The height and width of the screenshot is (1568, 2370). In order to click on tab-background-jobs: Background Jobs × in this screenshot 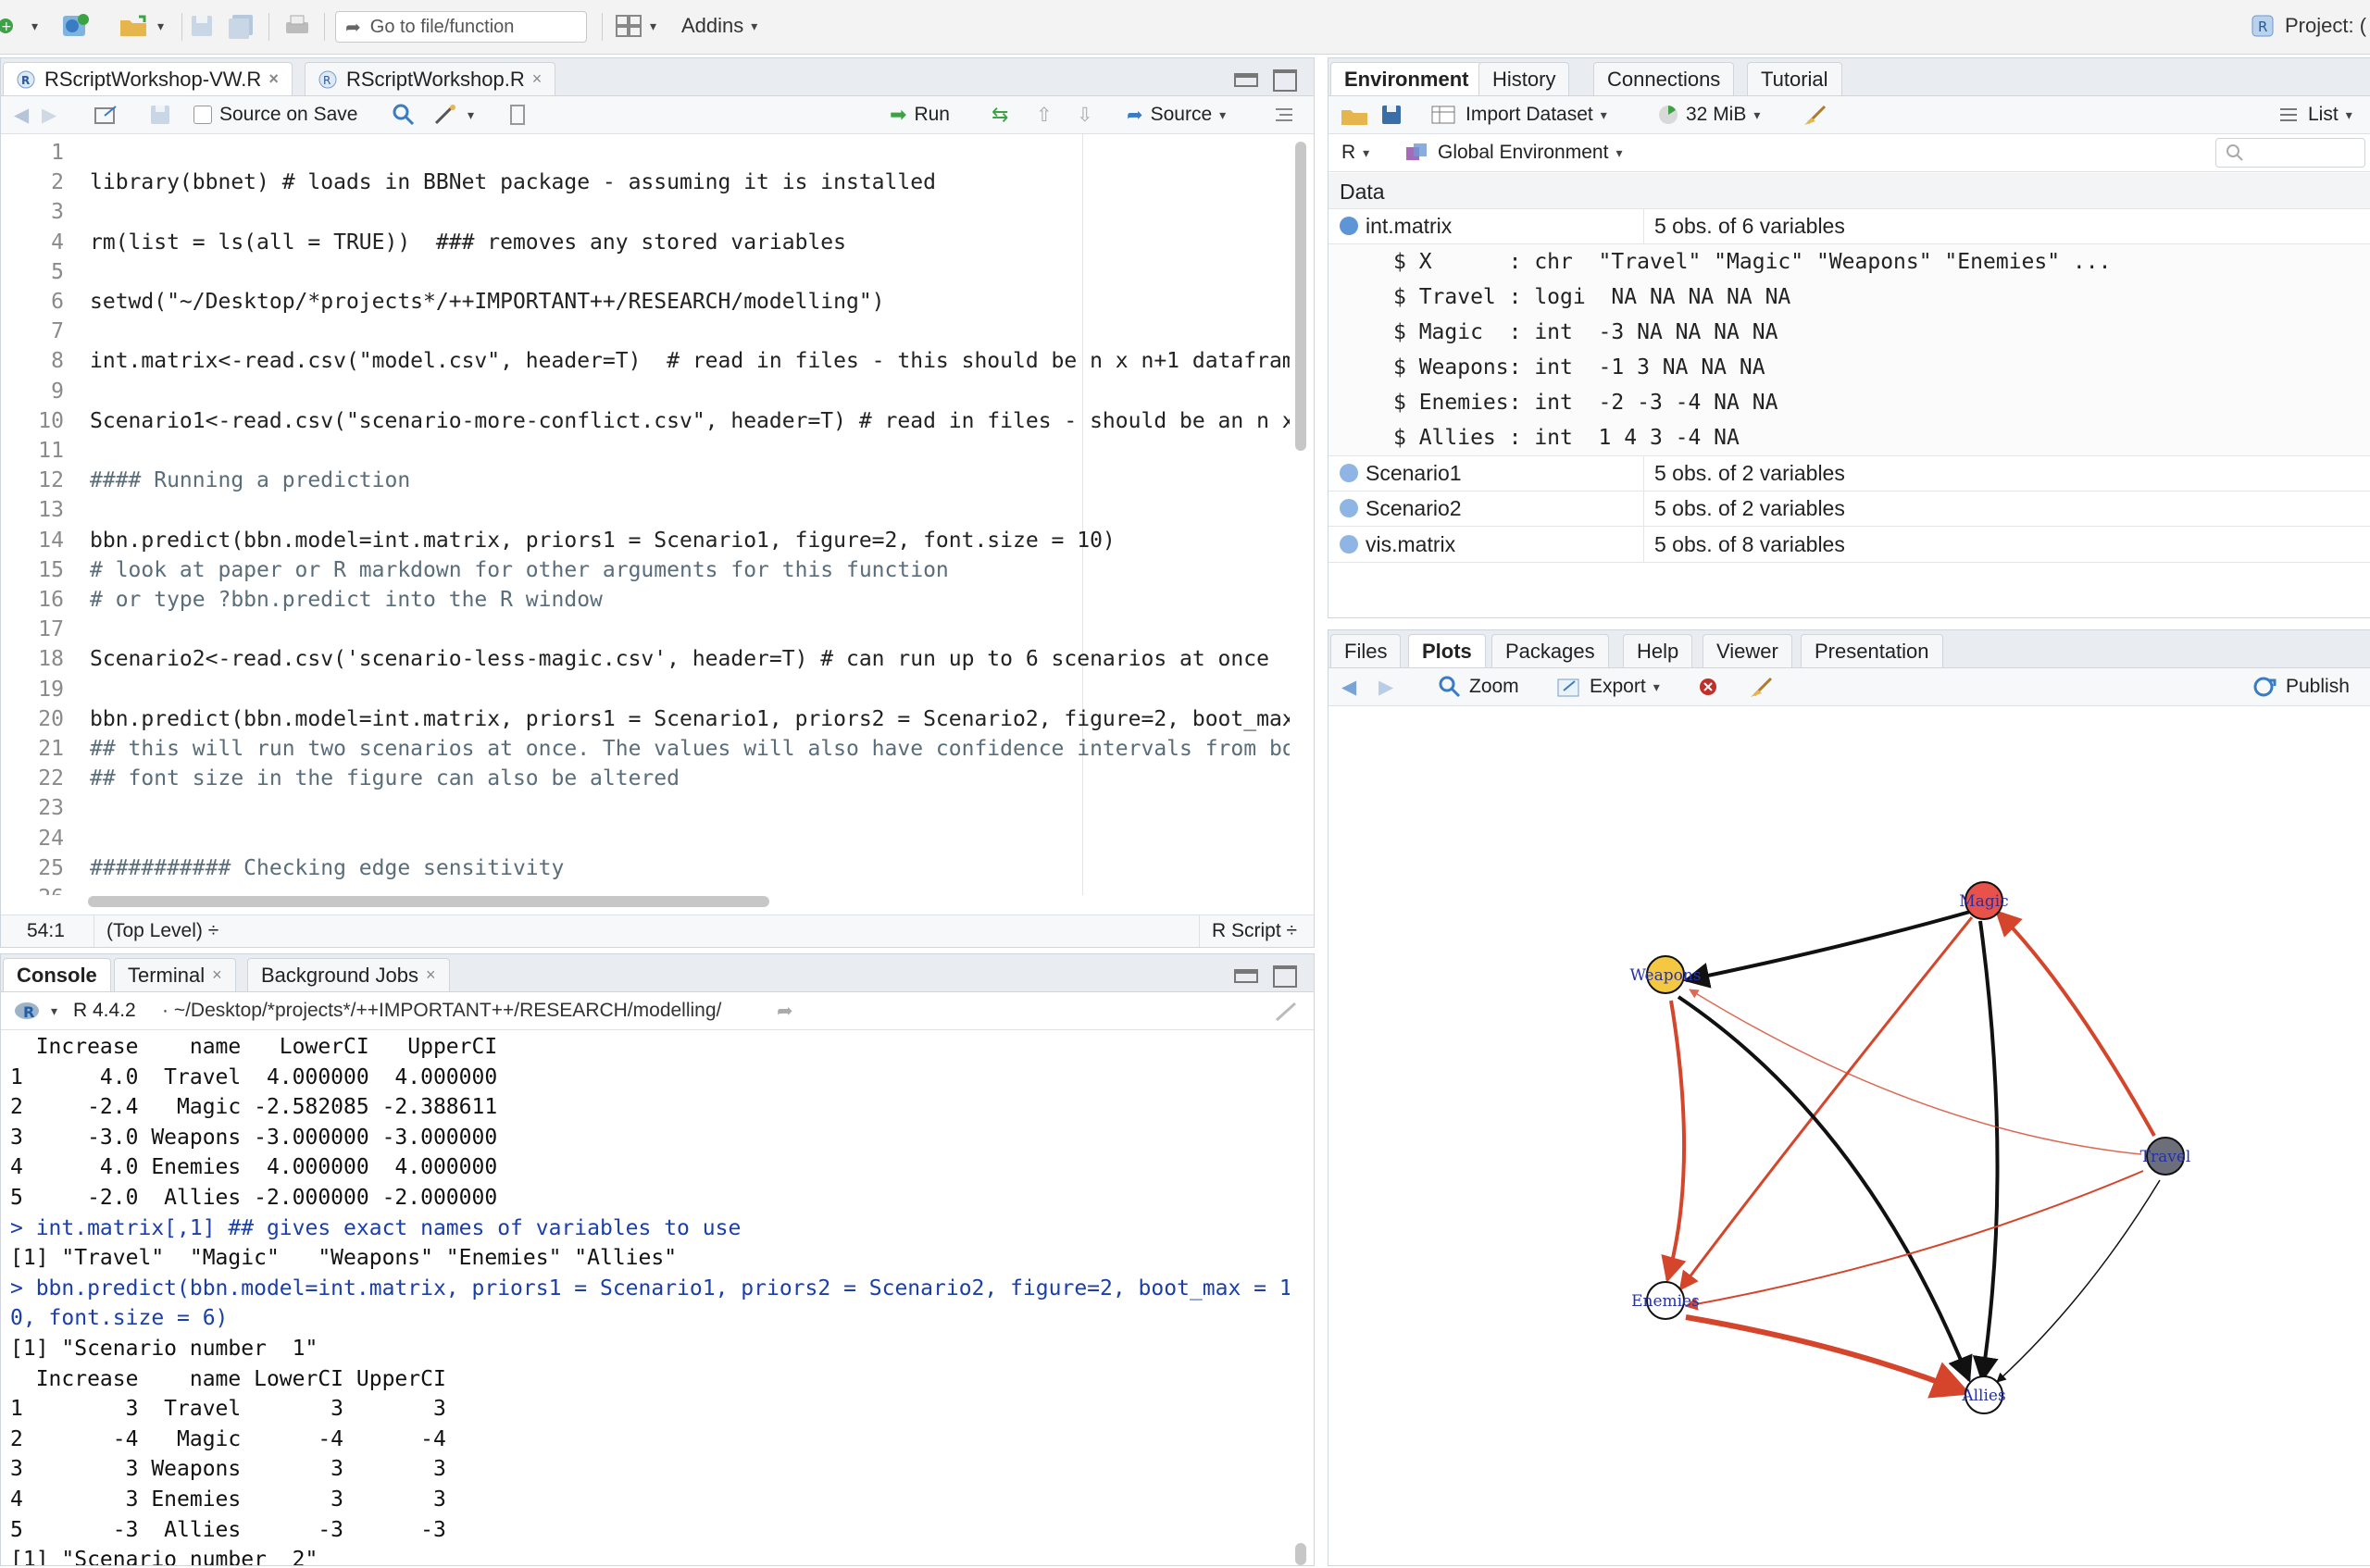, I will do `click(348, 974)`.